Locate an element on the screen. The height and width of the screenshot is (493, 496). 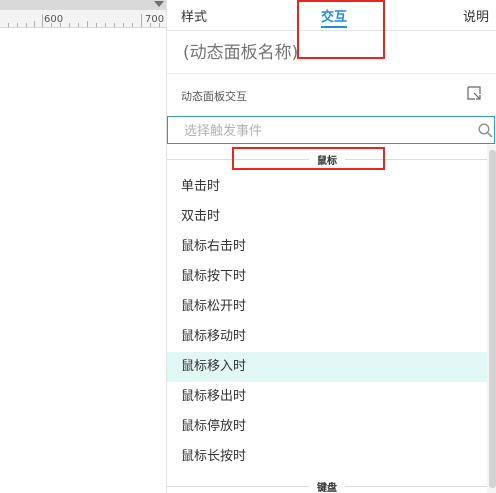
event-item-mouse-down: 鼠标按下时 is located at coordinates (327, 277).